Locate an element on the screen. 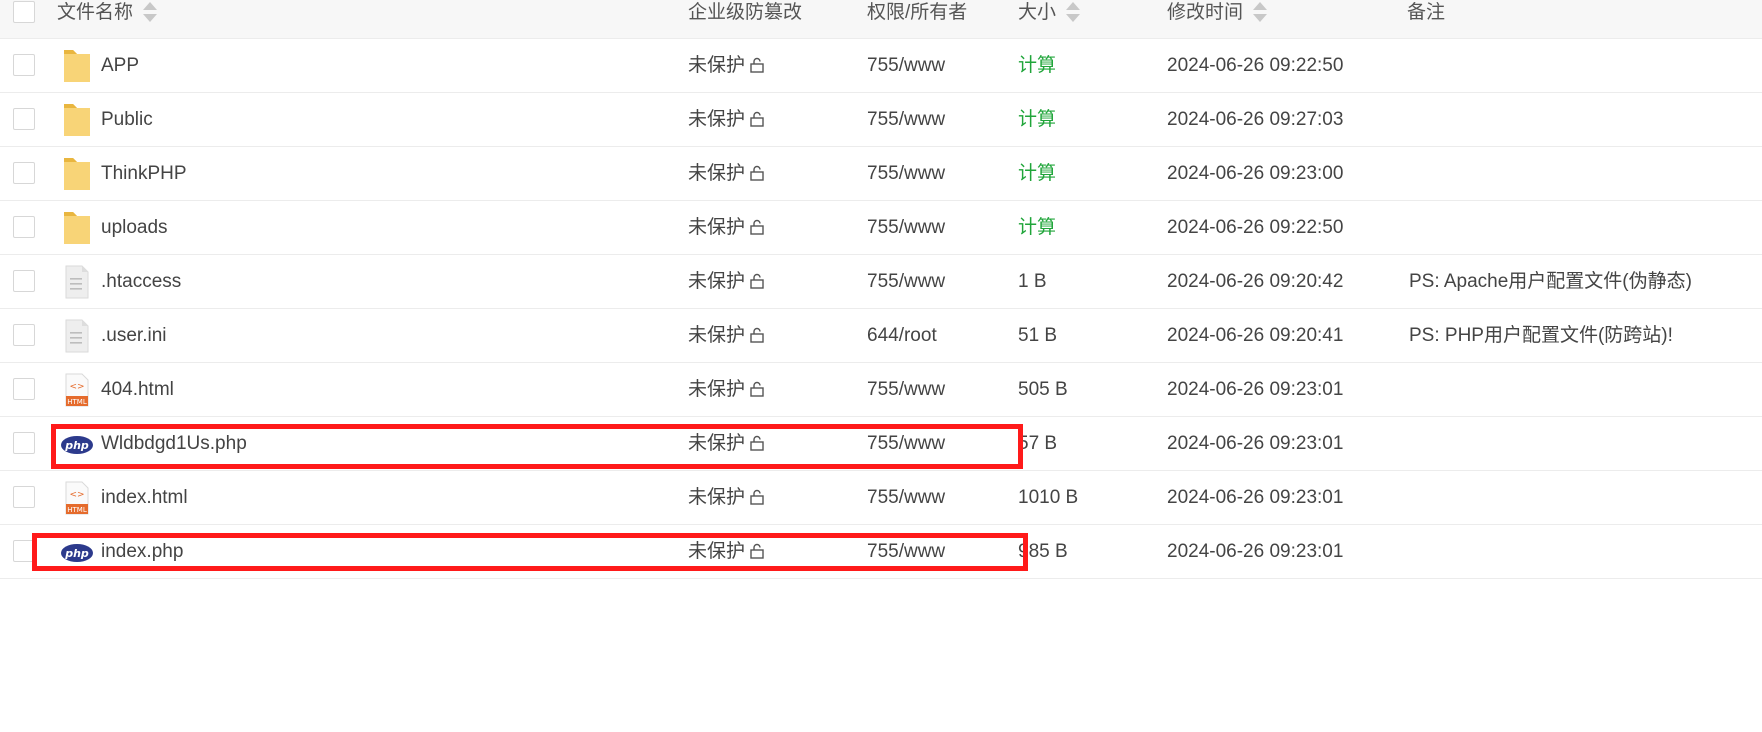 The image size is (1762, 732). svg-text: HTML is located at coordinates (77, 510).